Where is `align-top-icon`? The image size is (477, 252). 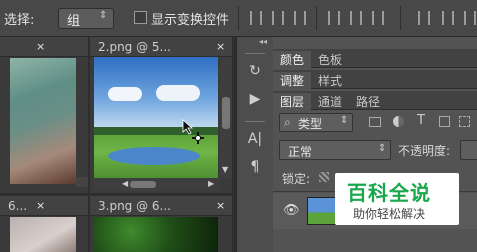 align-top-icon is located at coordinates (256, 18).